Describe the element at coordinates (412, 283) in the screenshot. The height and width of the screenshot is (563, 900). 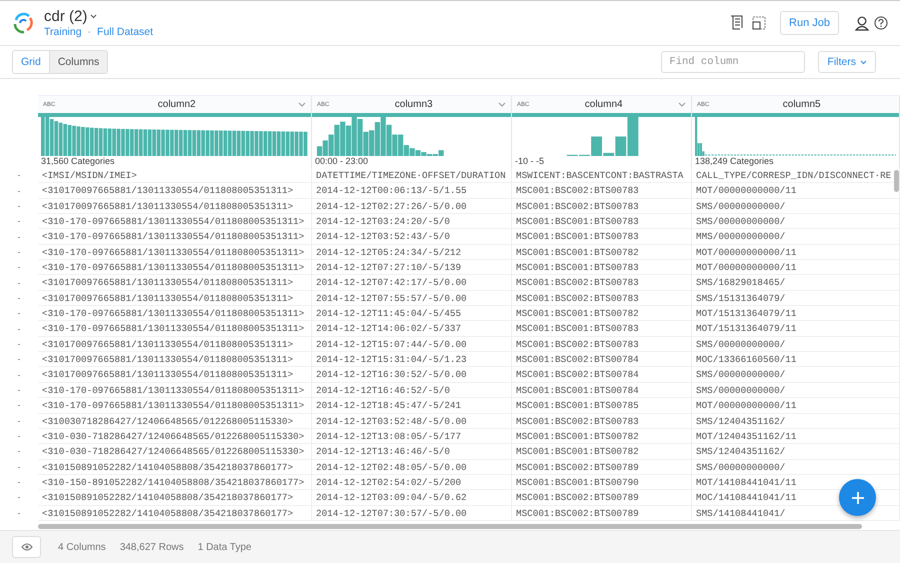
I see `table-cell: 2014-12-12T07:42:17/-5/0.00` at that location.